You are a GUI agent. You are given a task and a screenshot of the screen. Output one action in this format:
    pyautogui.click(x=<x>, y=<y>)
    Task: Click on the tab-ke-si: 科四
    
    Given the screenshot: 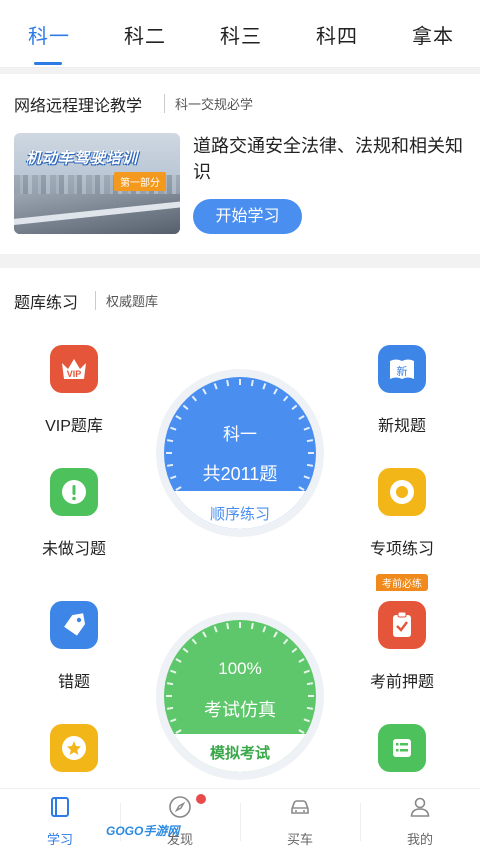 What is the action you would take?
    pyautogui.click(x=337, y=34)
    